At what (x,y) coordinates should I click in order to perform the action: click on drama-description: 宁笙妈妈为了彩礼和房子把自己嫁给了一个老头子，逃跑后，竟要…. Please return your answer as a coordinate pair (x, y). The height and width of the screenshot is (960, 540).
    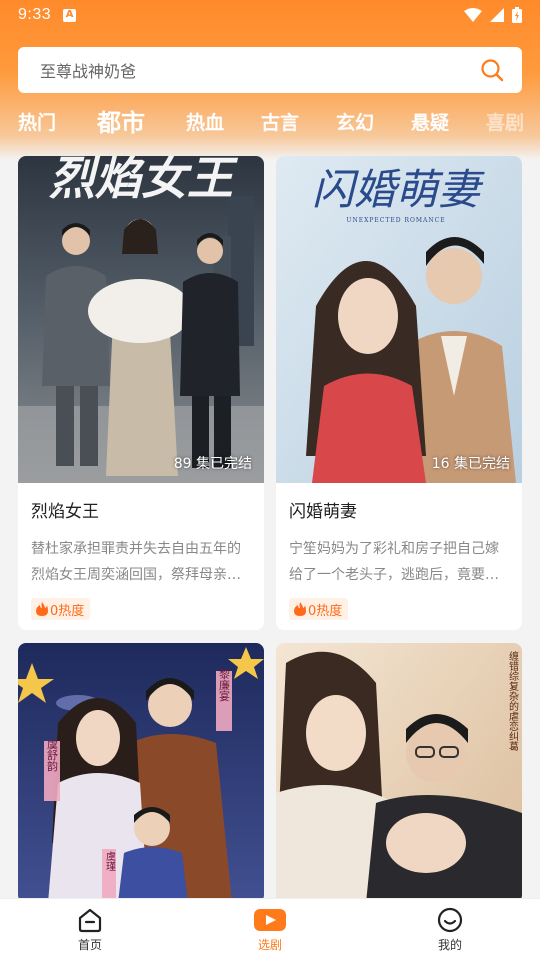
    Looking at the image, I should click on (394, 562).